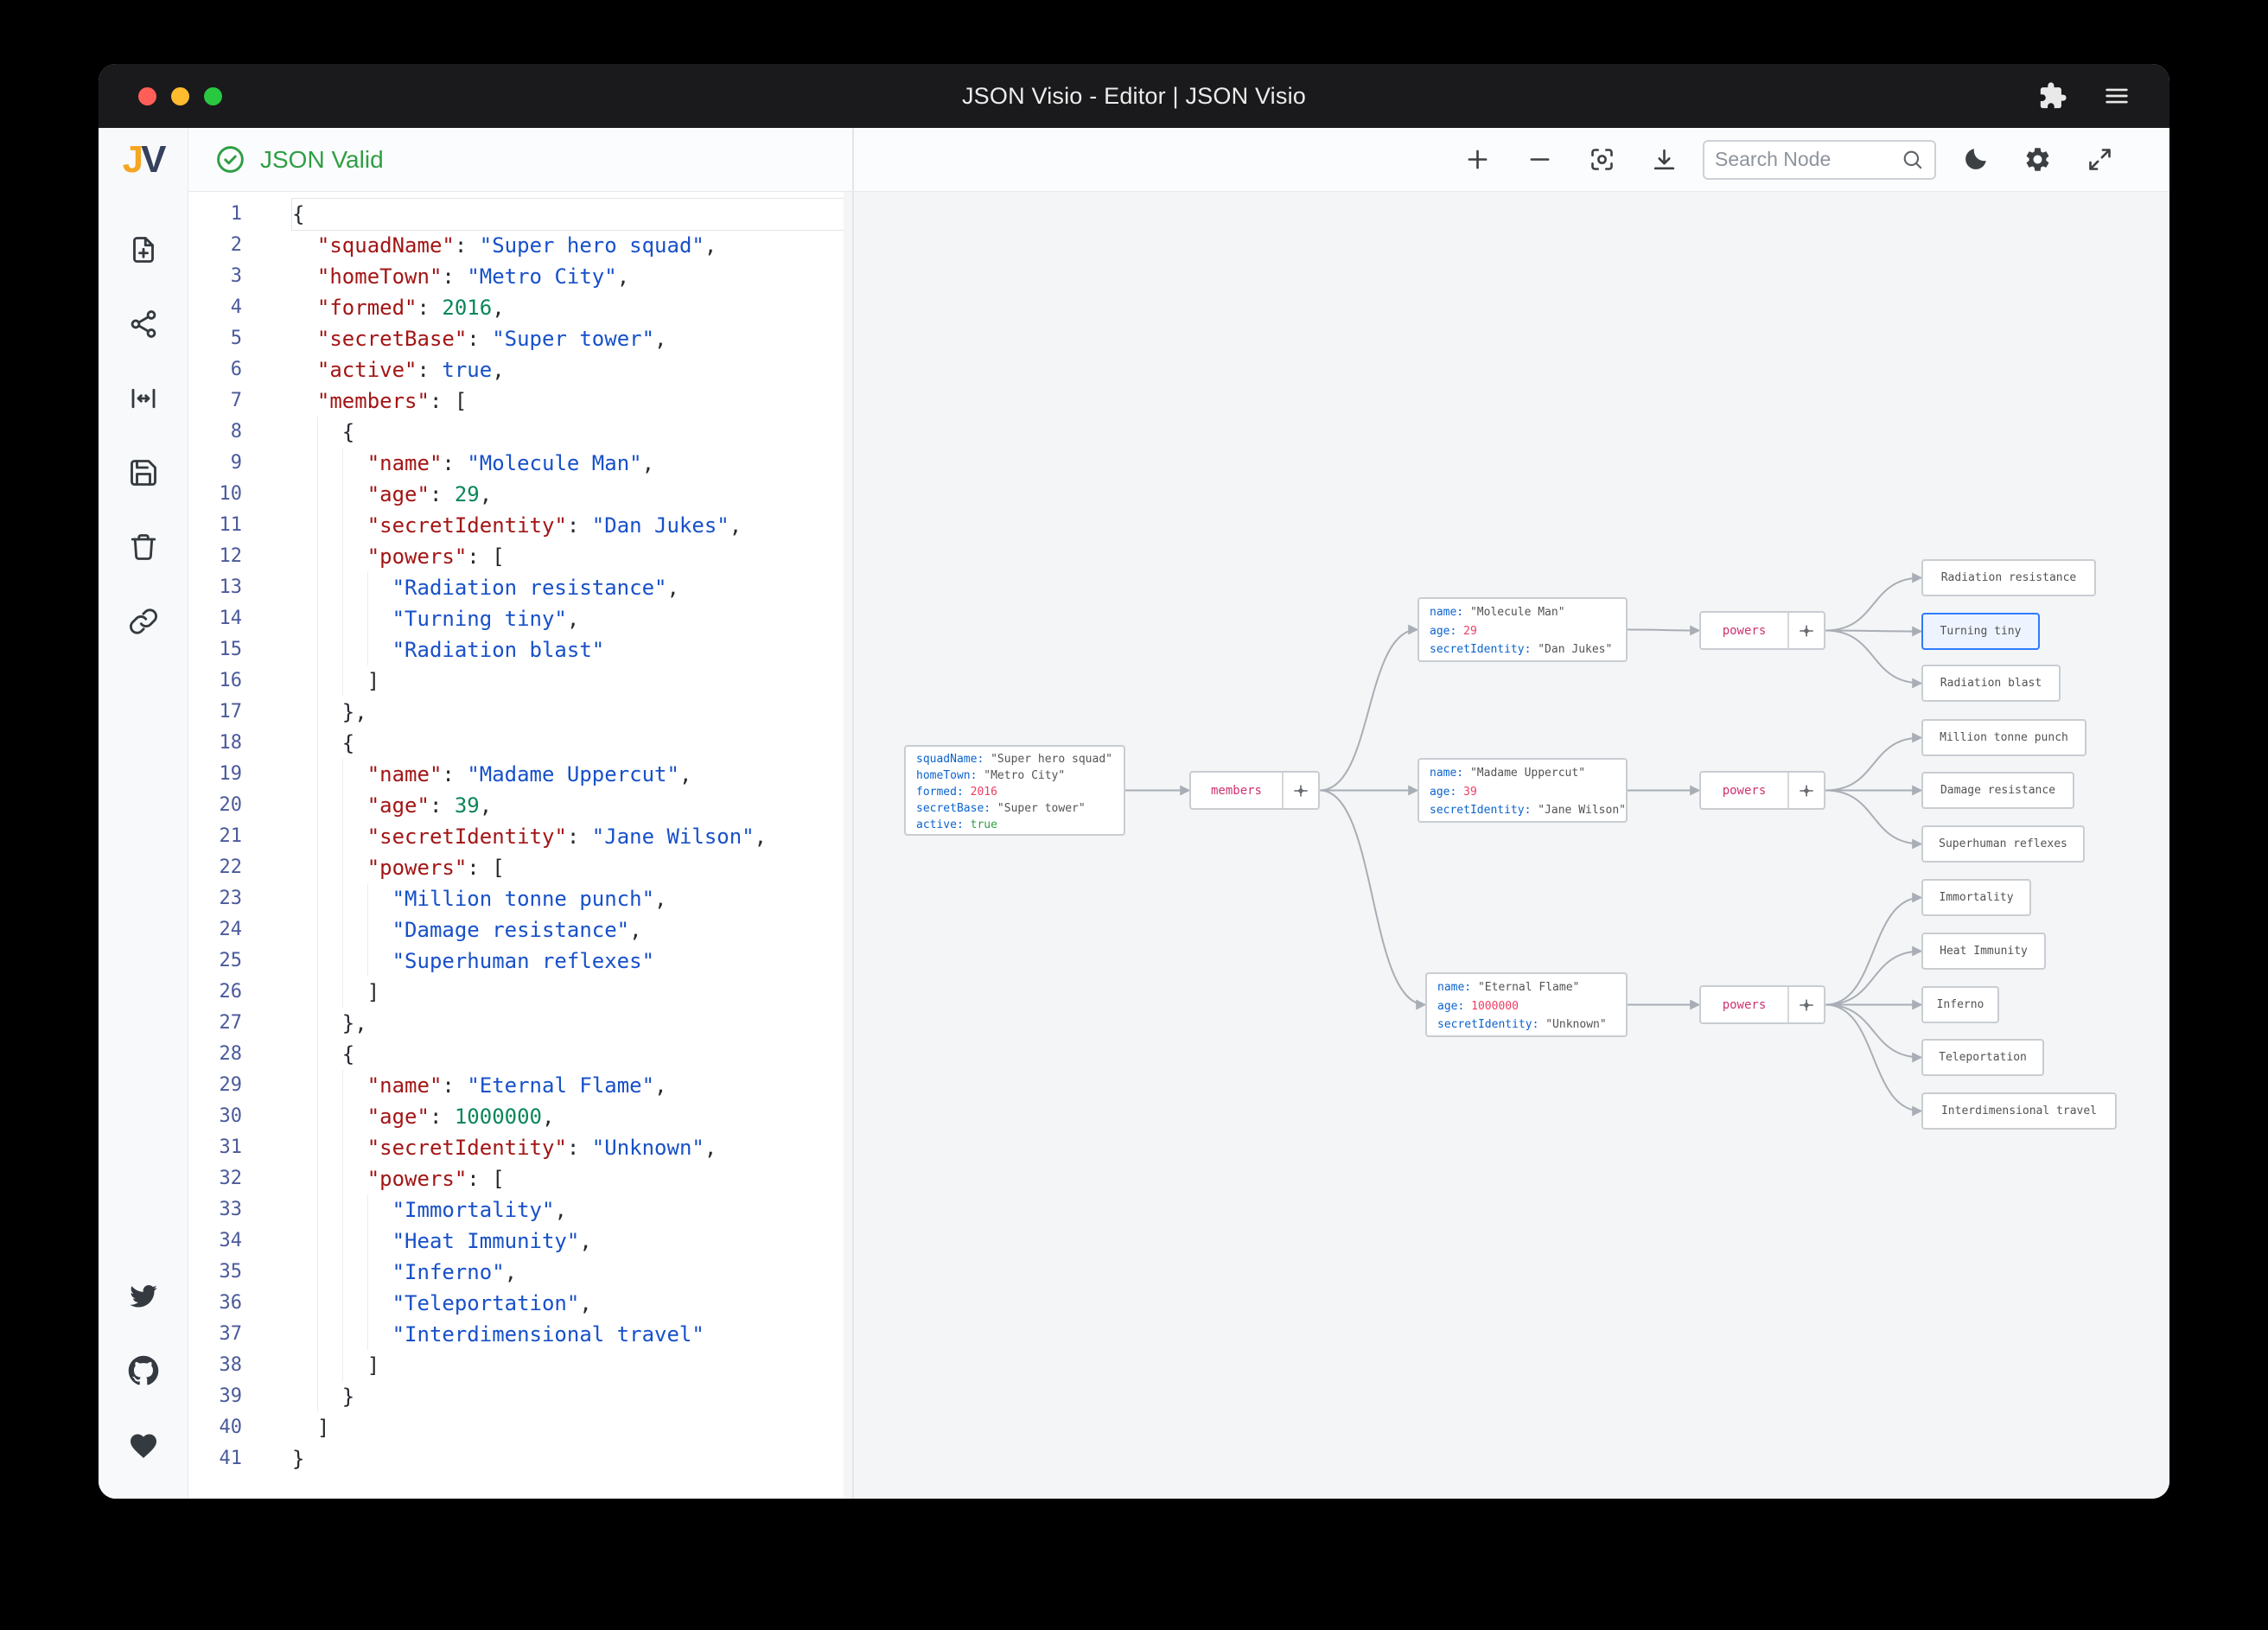 The width and height of the screenshot is (2268, 1630). What do you see at coordinates (180, 95) in the screenshot?
I see `minimize-button` at bounding box center [180, 95].